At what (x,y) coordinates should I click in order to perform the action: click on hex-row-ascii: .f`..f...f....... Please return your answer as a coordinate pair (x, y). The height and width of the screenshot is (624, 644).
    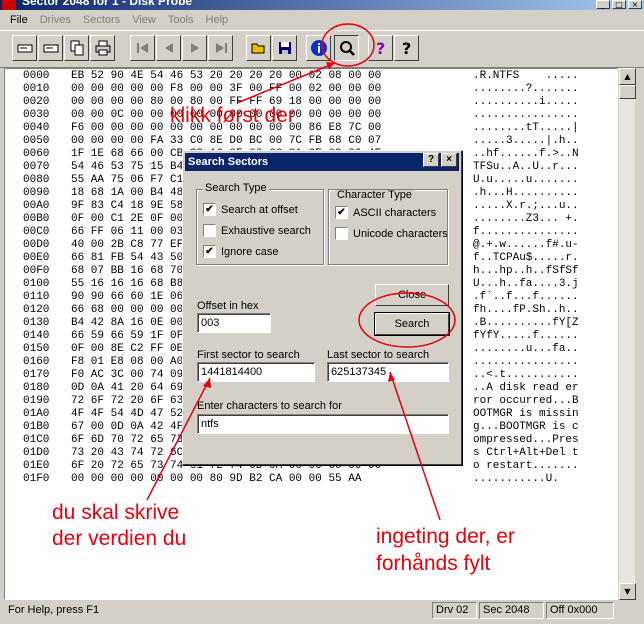
    Looking at the image, I should click on (526, 297).